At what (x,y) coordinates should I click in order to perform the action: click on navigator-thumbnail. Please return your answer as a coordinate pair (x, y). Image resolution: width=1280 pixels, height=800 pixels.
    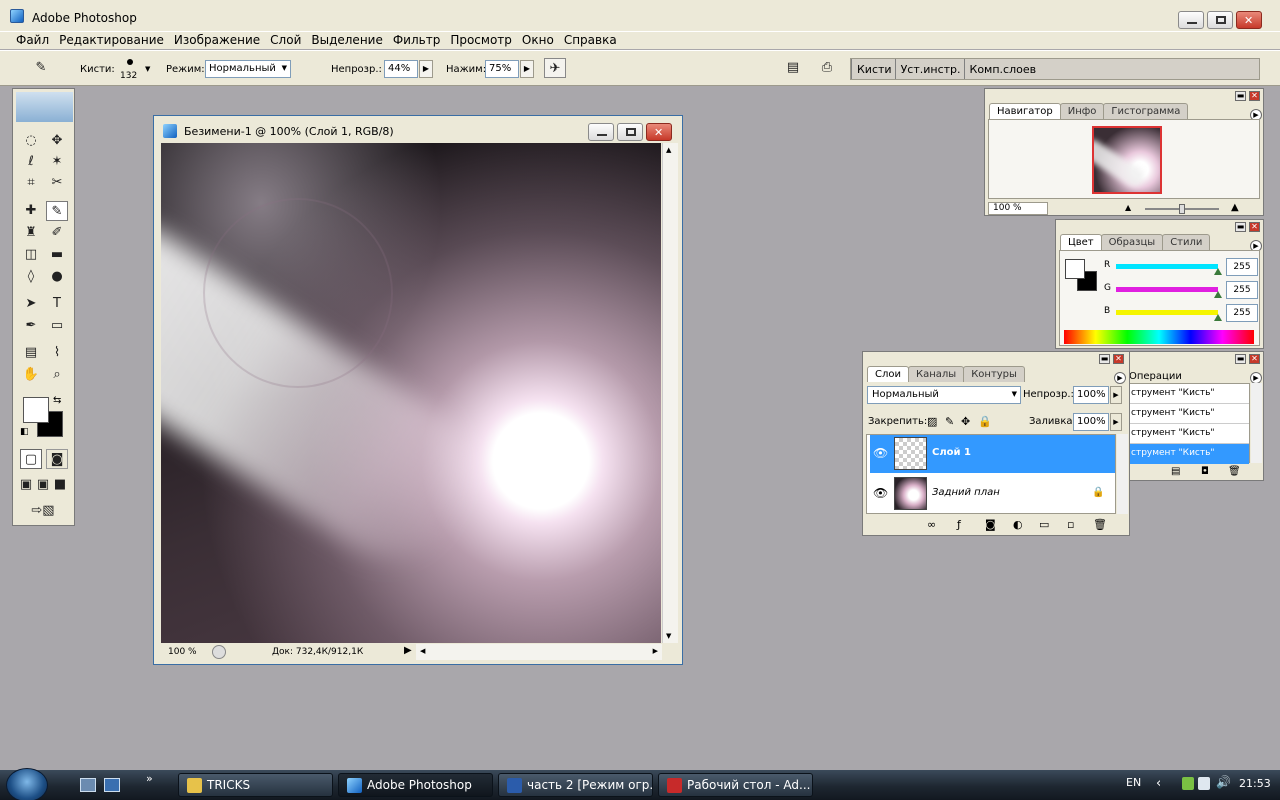
    Looking at the image, I should click on (1127, 160).